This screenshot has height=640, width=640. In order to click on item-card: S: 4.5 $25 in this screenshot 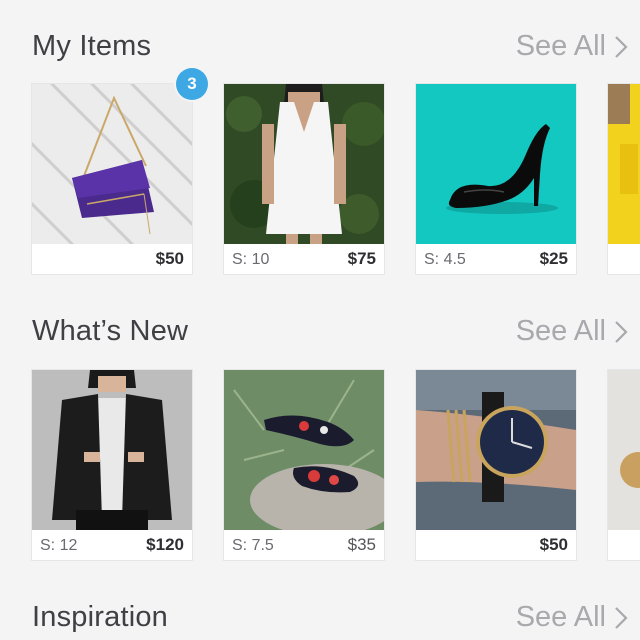, I will do `click(496, 179)`.